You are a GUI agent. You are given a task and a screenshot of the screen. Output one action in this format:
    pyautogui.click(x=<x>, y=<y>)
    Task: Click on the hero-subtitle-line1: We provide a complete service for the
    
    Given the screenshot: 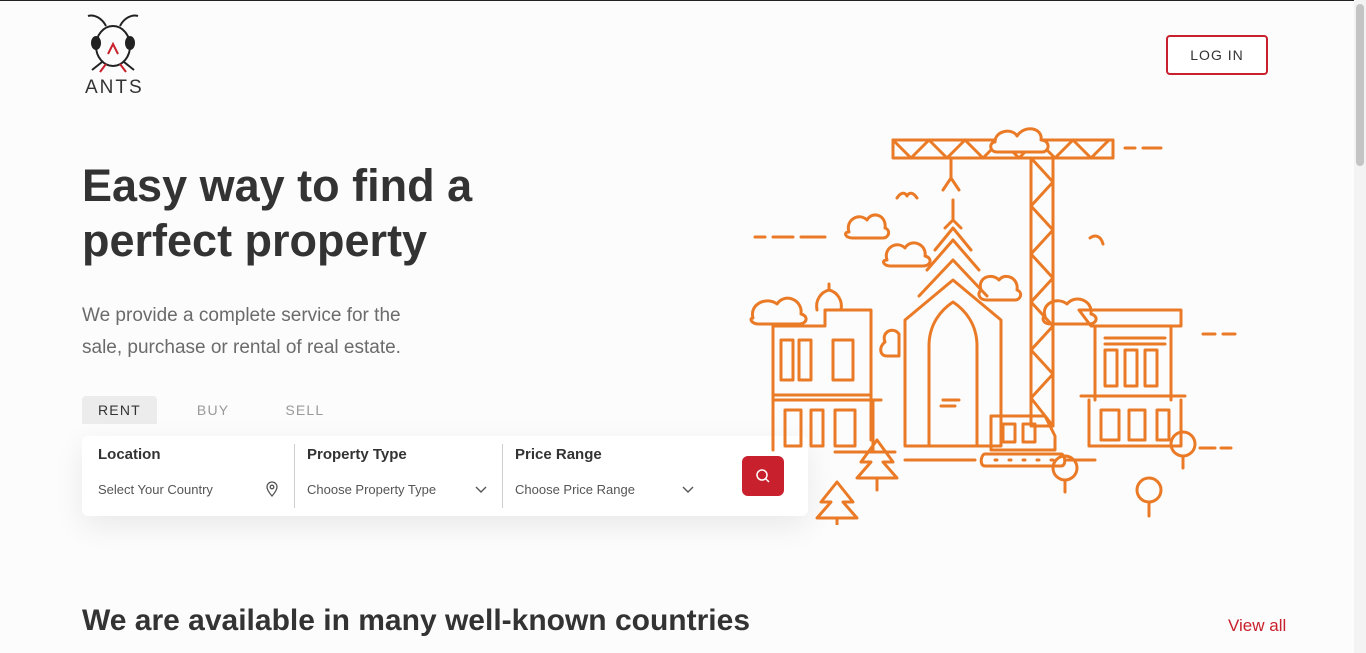 What is the action you would take?
    pyautogui.click(x=241, y=315)
    